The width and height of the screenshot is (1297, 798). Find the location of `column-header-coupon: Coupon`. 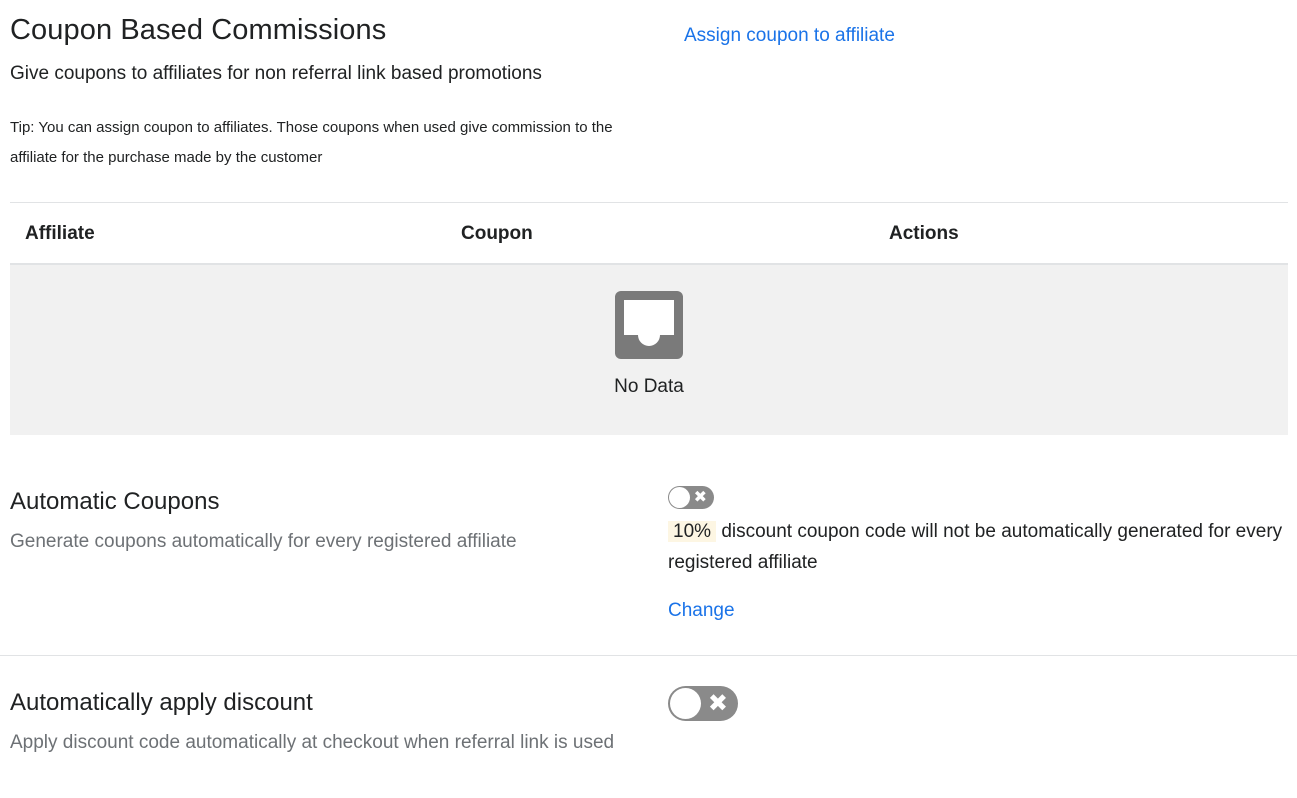

column-header-coupon: Coupon is located at coordinates (497, 233).